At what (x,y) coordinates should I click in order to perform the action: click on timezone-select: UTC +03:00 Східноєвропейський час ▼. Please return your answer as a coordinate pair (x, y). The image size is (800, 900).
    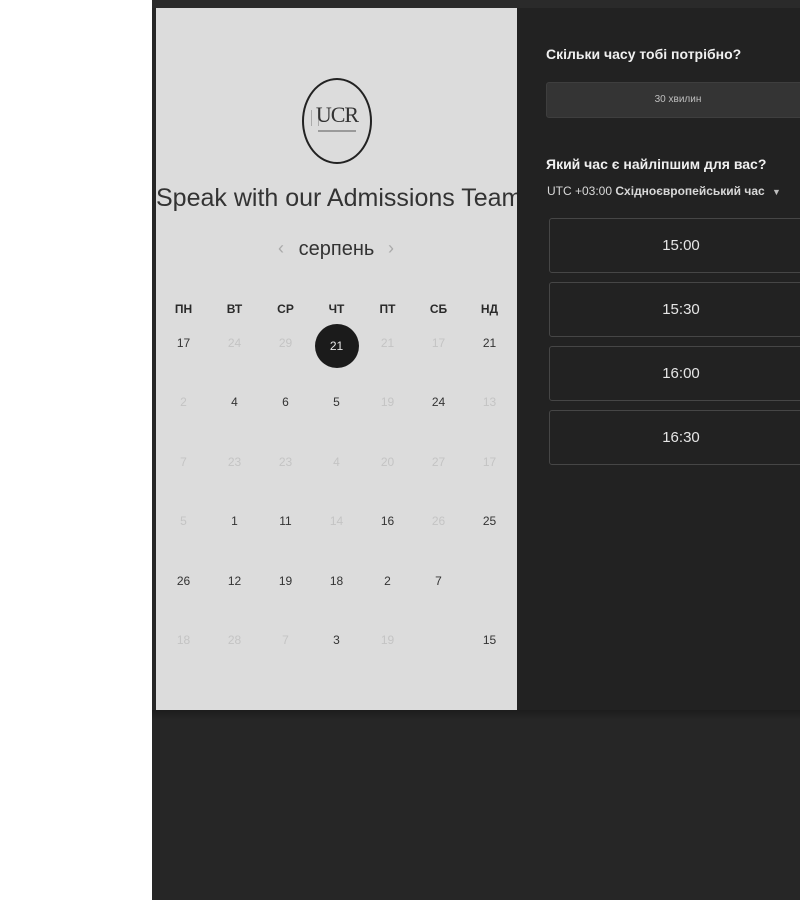
    Looking at the image, I should click on (664, 191).